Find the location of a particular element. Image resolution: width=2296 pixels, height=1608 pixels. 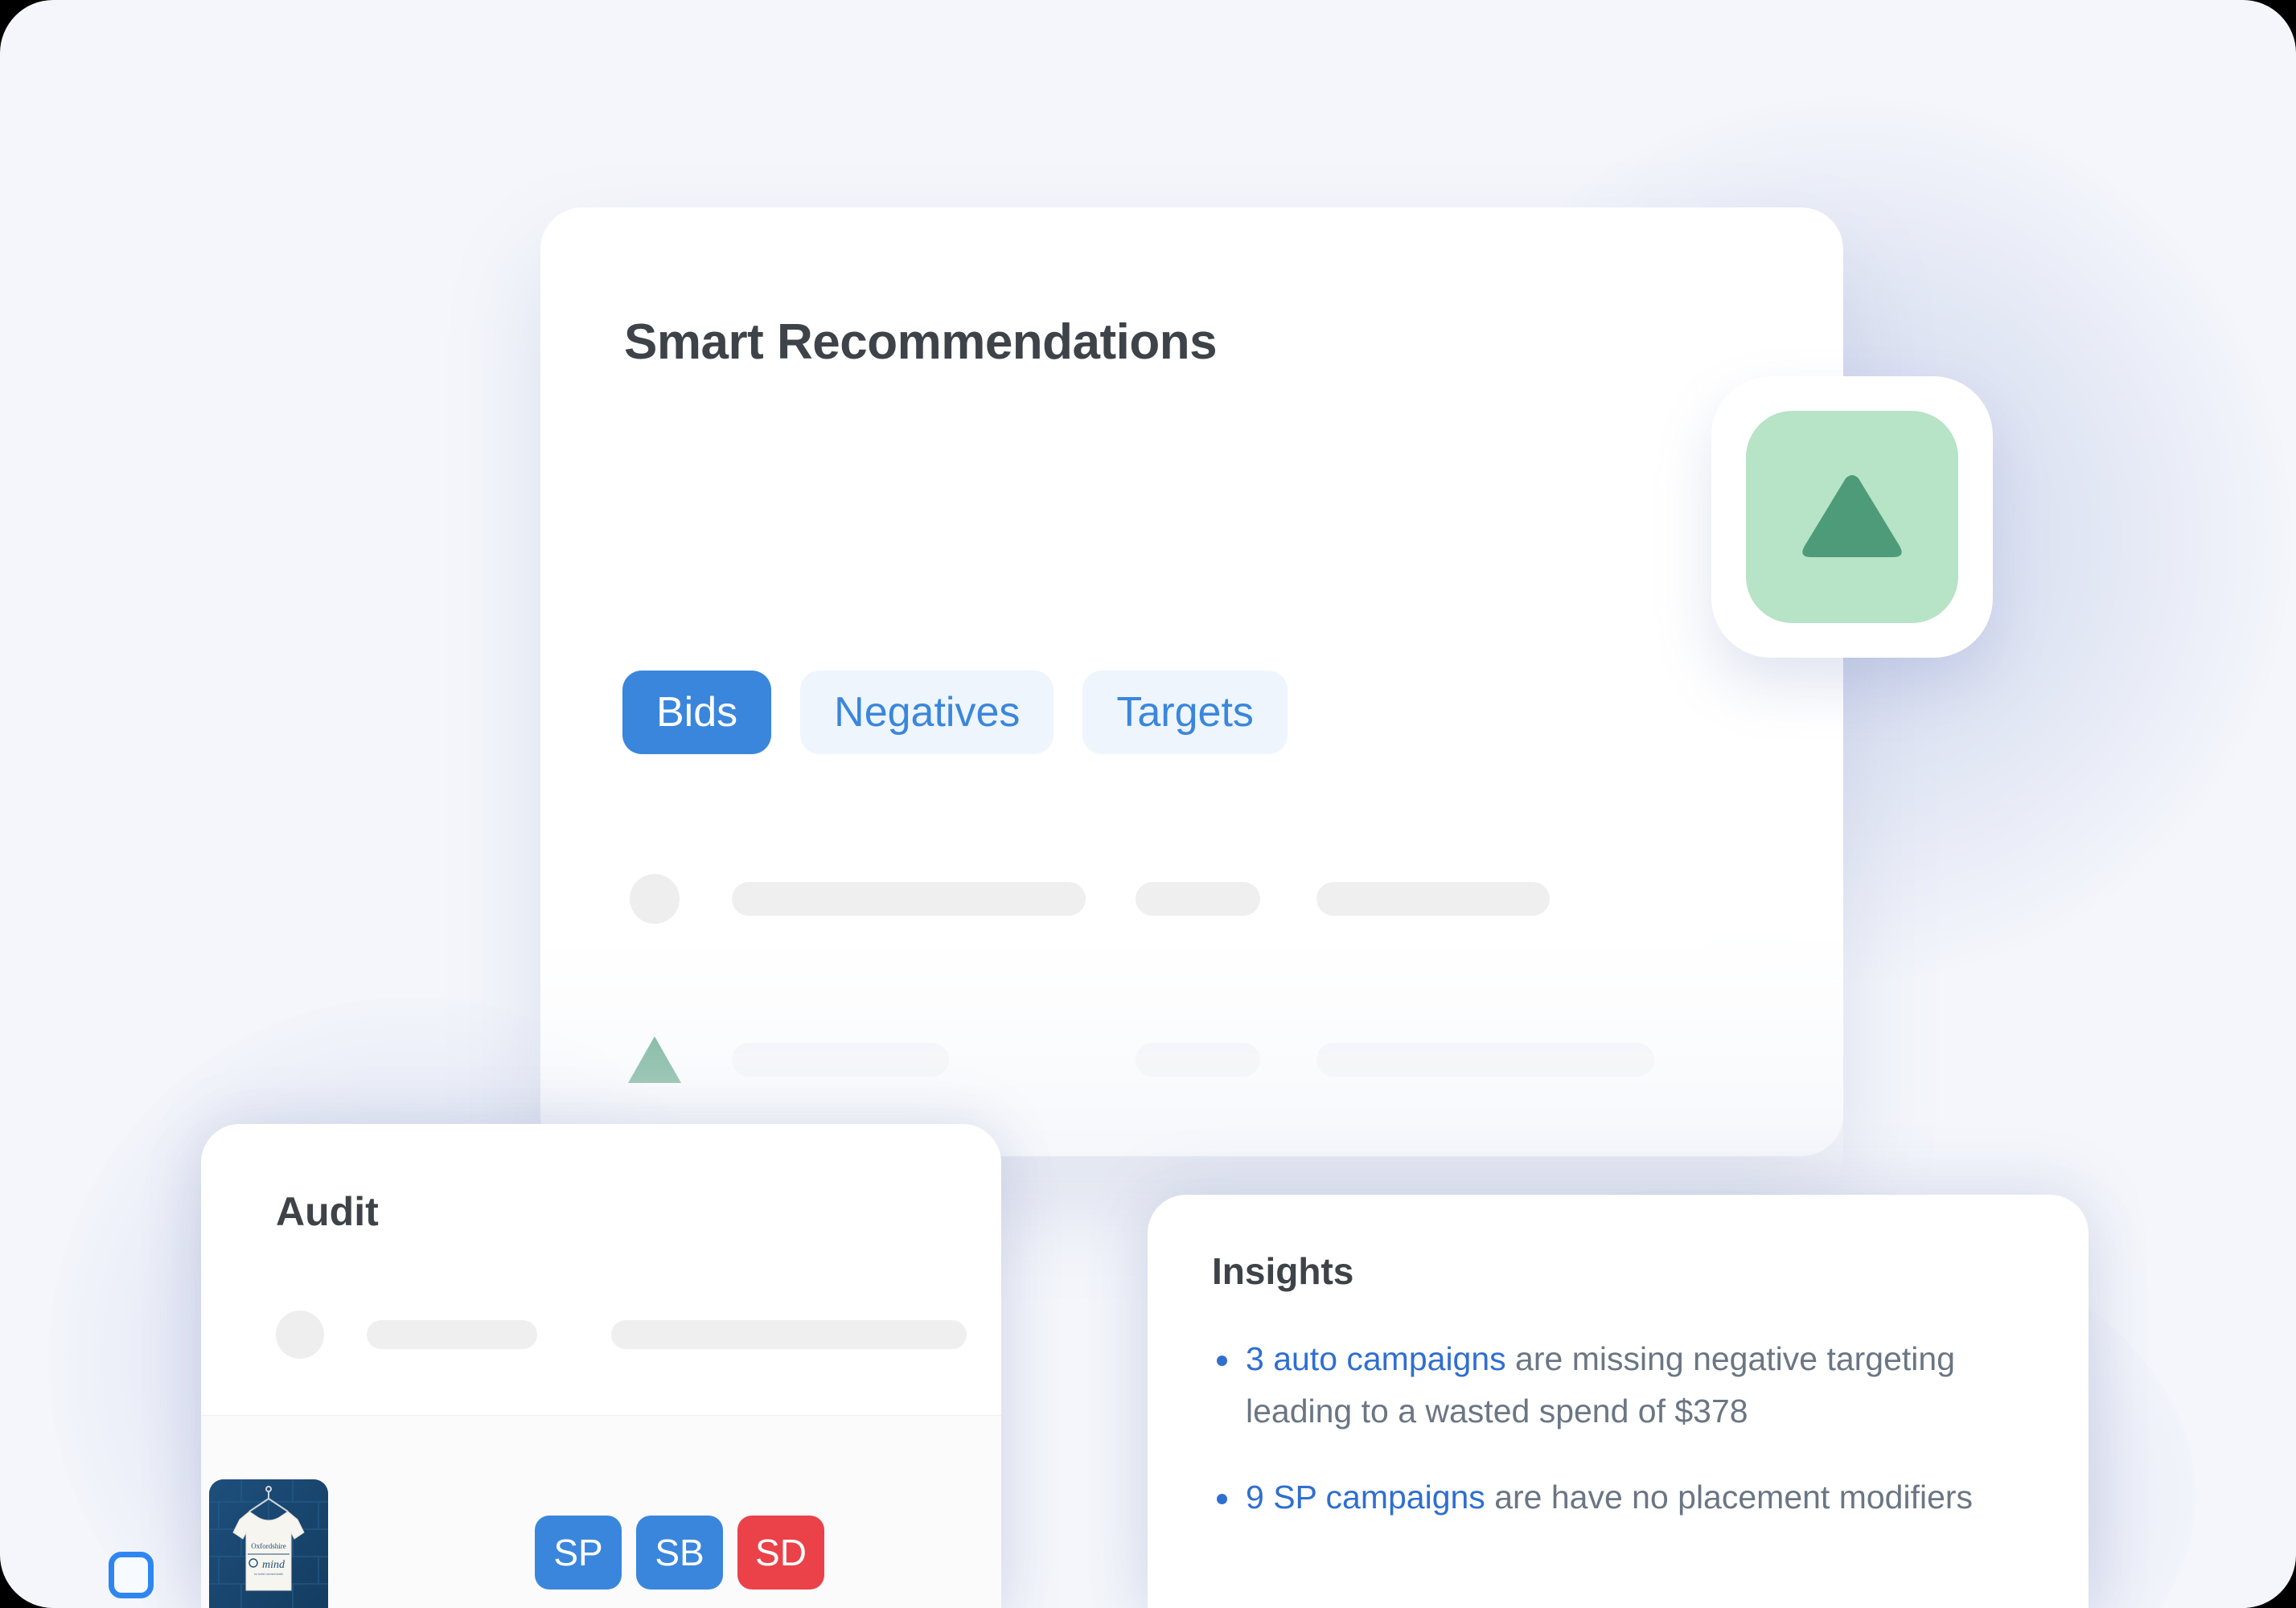

badge-sb: SB is located at coordinates (679, 1553).